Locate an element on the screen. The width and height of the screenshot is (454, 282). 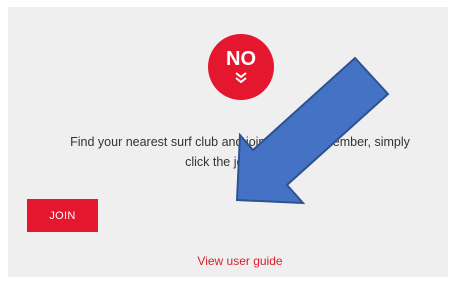
no-badge-label: NO is located at coordinates (241, 59).